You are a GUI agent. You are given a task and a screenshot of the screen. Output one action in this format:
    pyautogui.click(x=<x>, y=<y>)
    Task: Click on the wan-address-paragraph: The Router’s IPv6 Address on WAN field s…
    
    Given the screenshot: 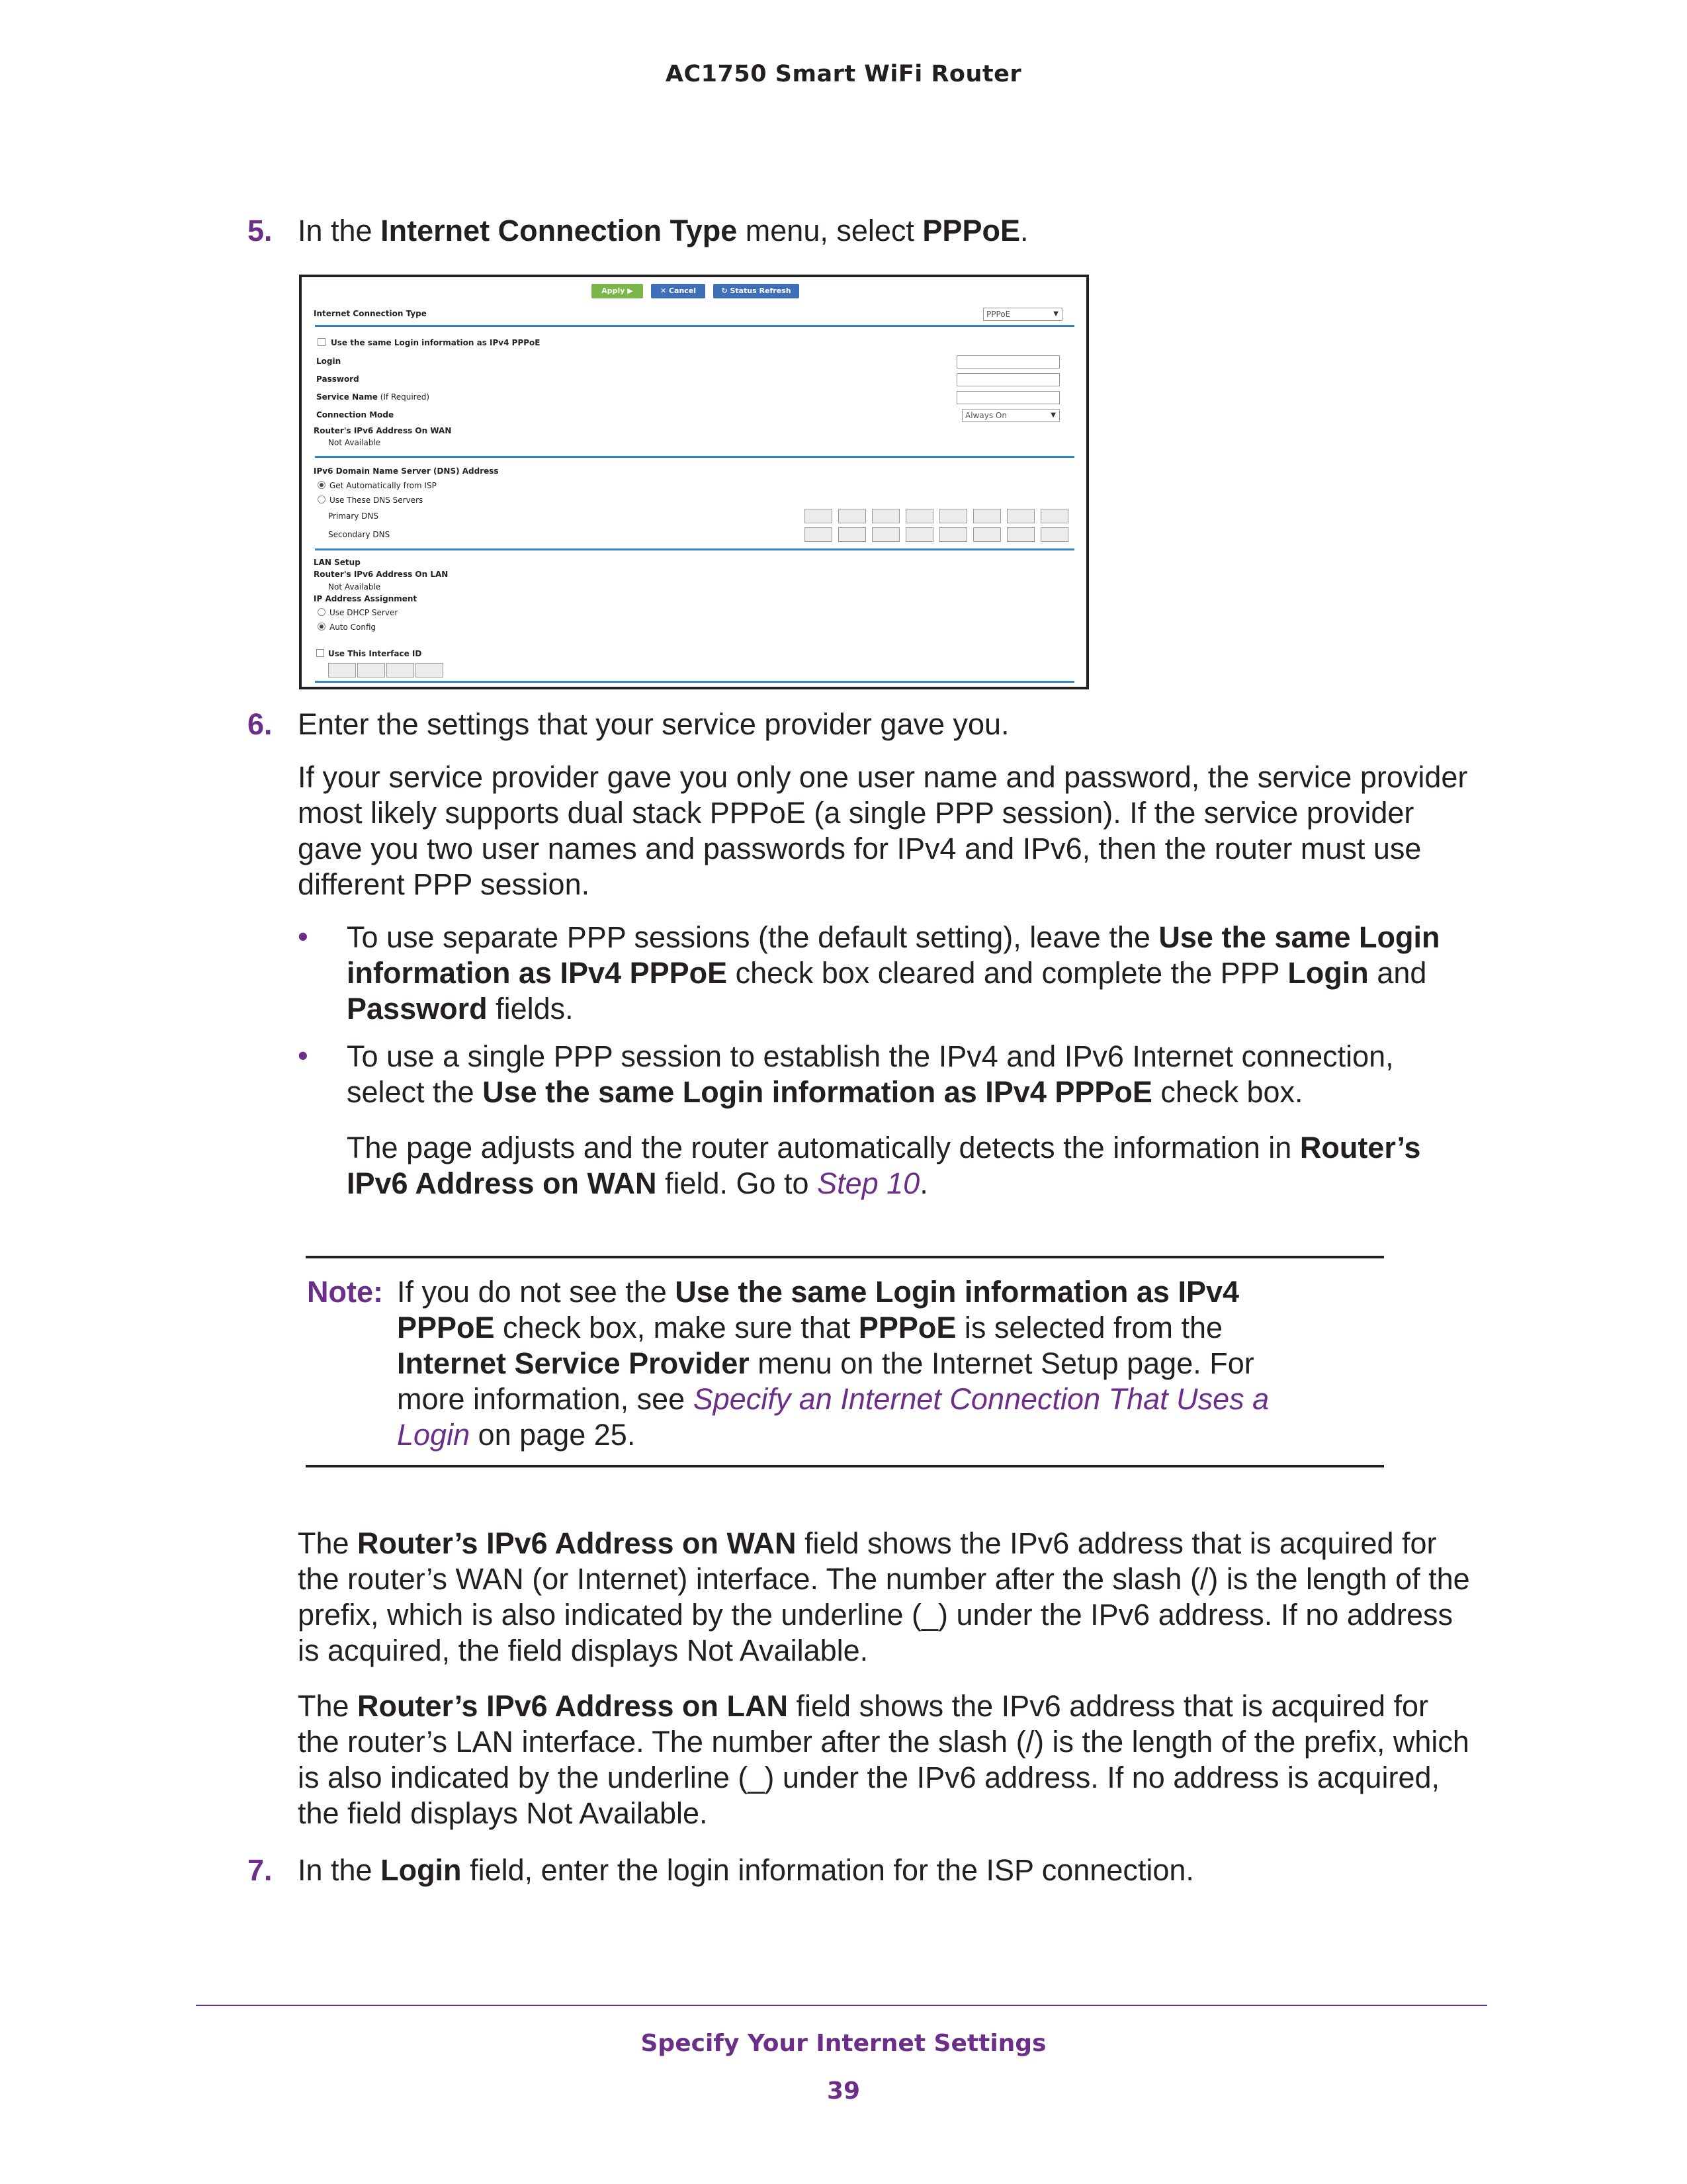 What is the action you would take?
    pyautogui.click(x=884, y=1597)
    